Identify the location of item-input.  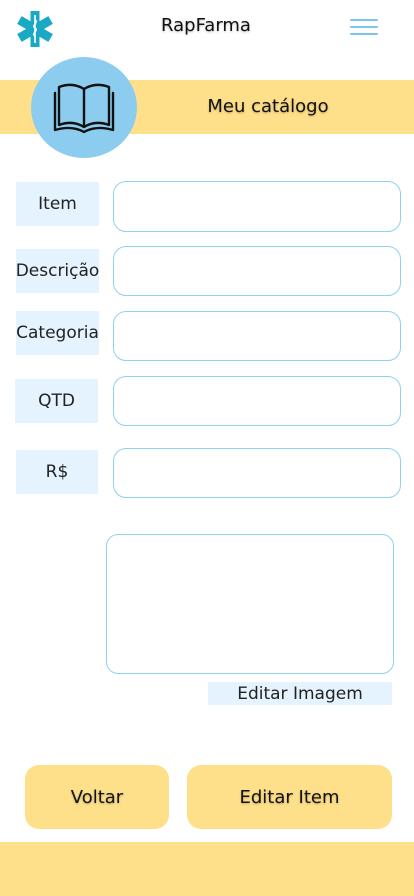
(257, 206).